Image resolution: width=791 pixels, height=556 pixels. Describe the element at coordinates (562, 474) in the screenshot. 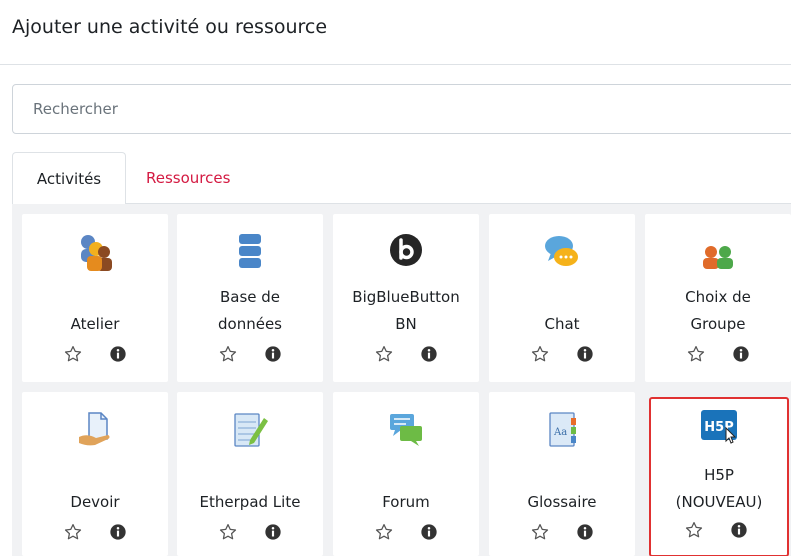

I see `activity-card-glossaire: Aa Glossaire` at that location.